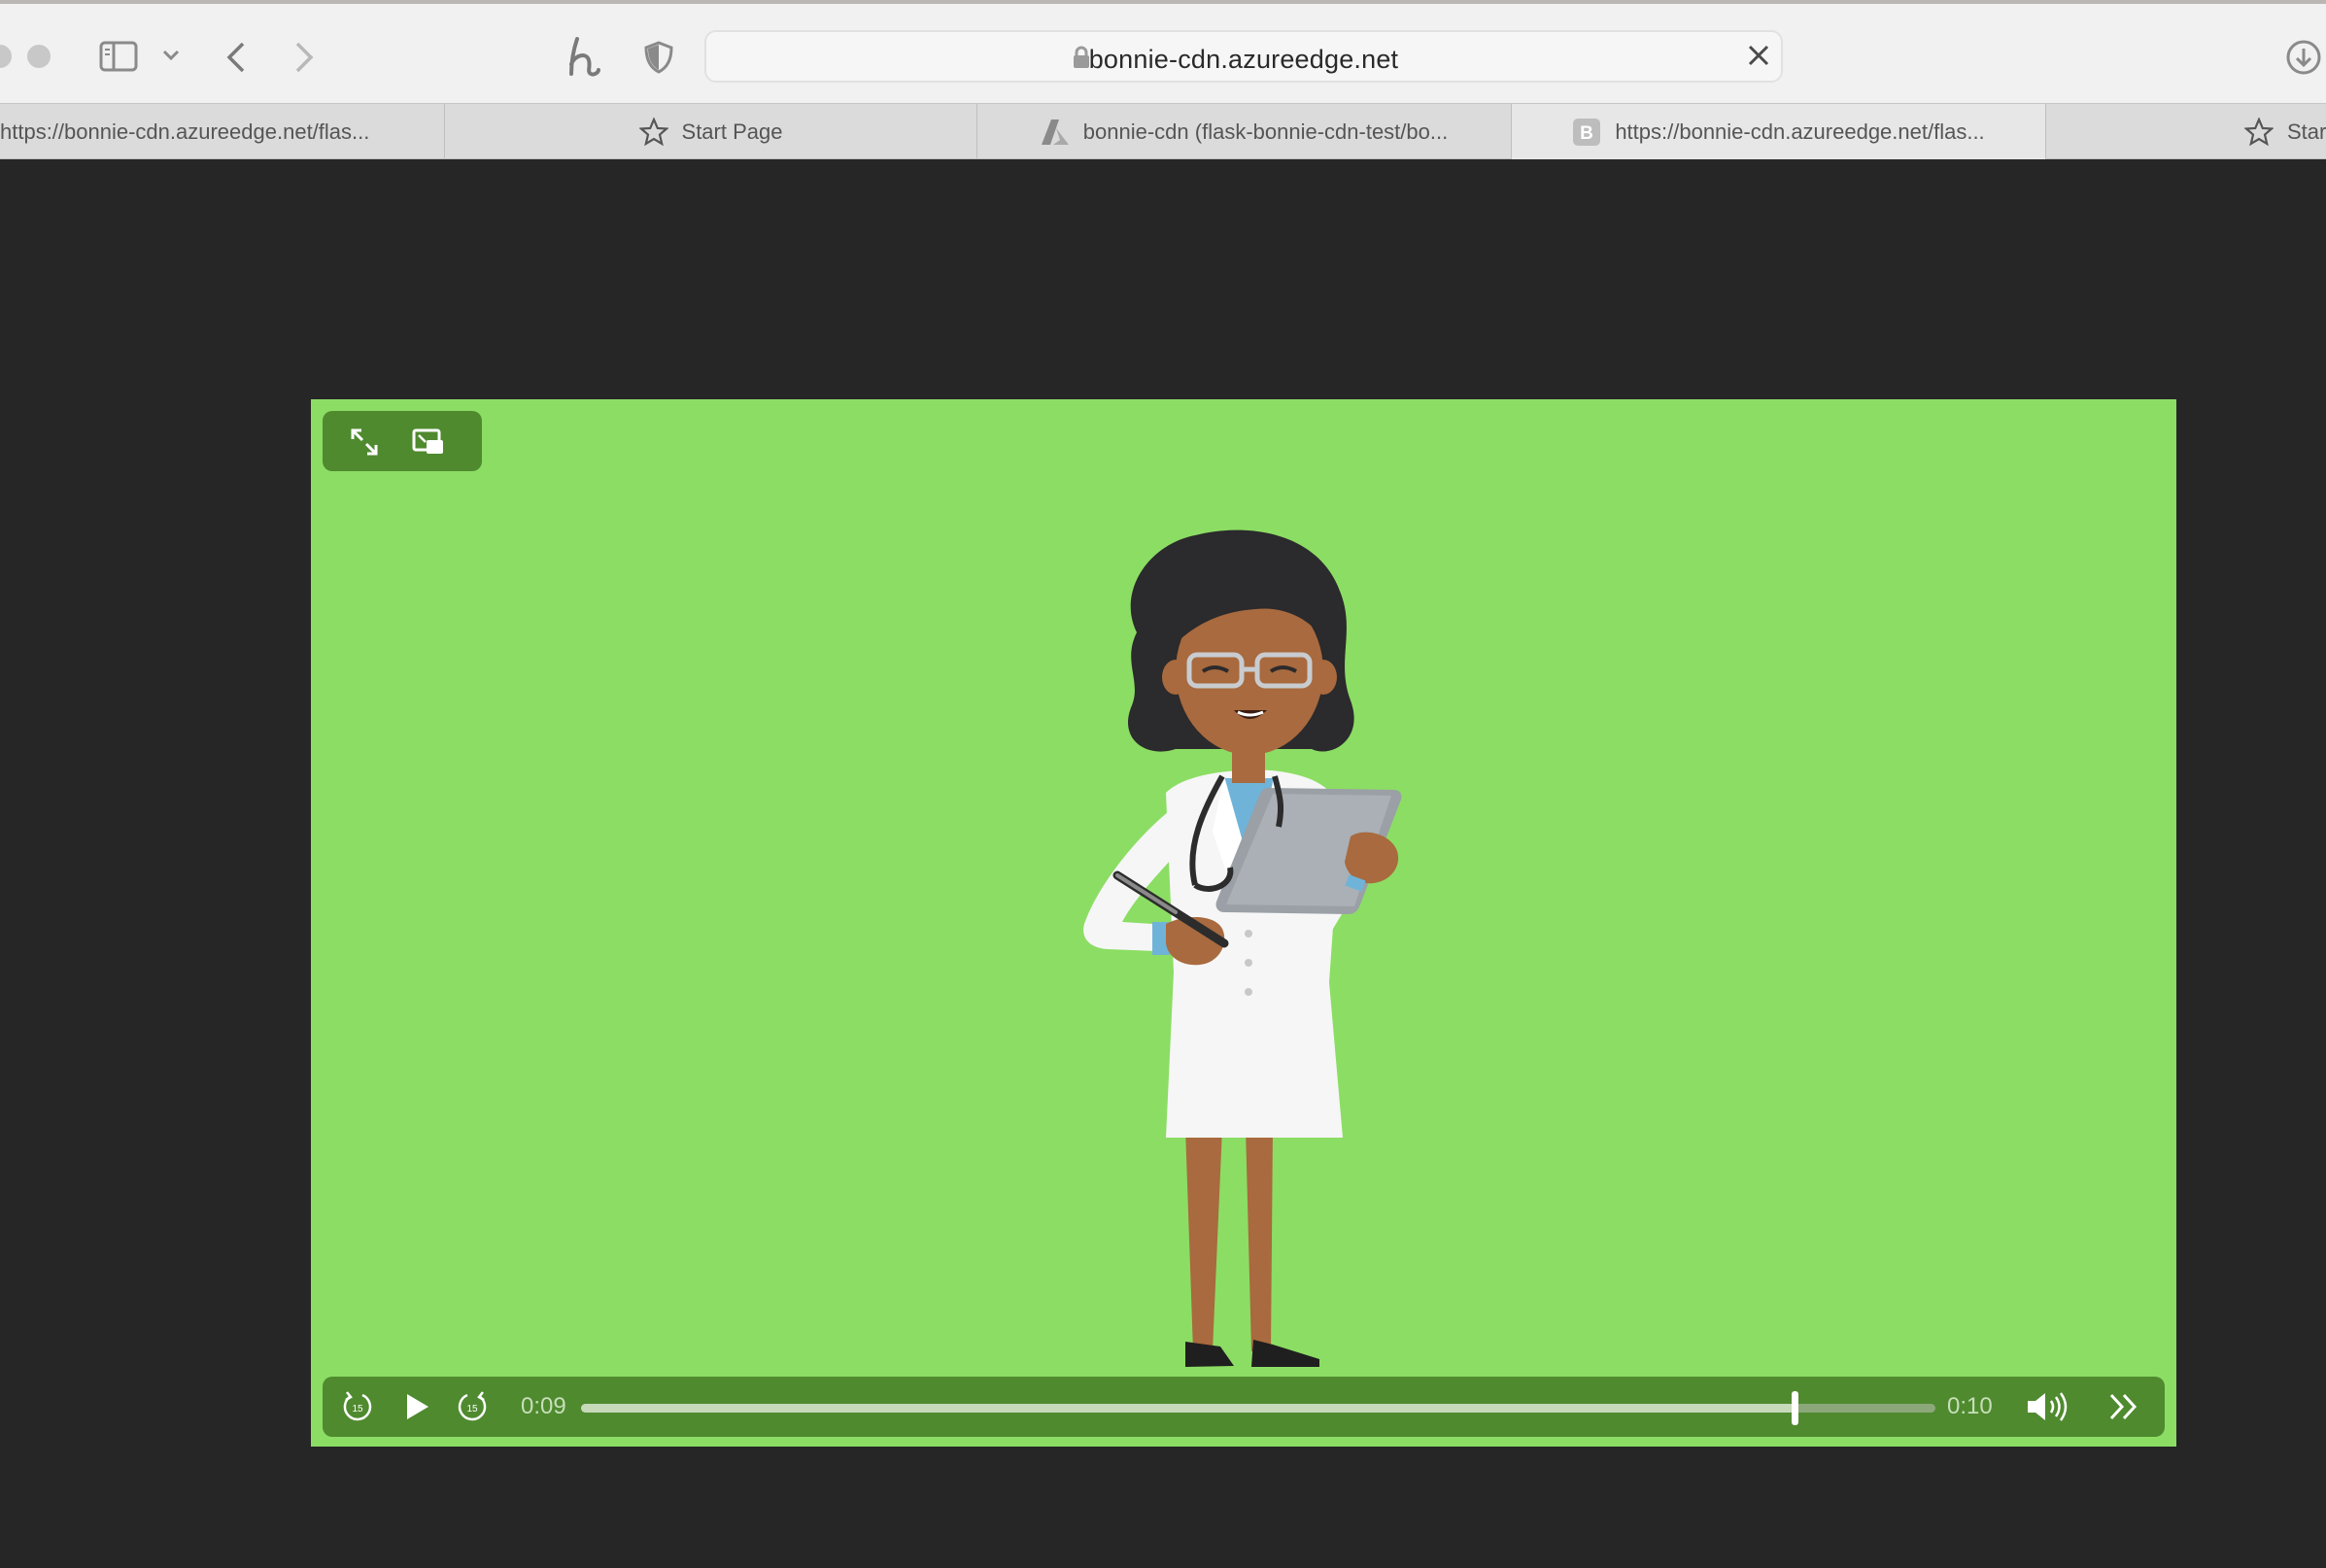 This screenshot has height=1568, width=2326. I want to click on azure-icon, so click(1055, 132).